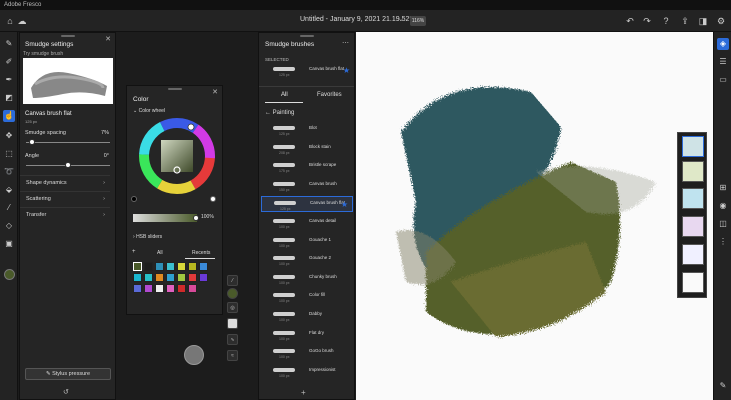 Image resolution: width=731 pixels, height=400 pixels. I want to click on chevron-down-icon: ⌄, so click(401, 19).